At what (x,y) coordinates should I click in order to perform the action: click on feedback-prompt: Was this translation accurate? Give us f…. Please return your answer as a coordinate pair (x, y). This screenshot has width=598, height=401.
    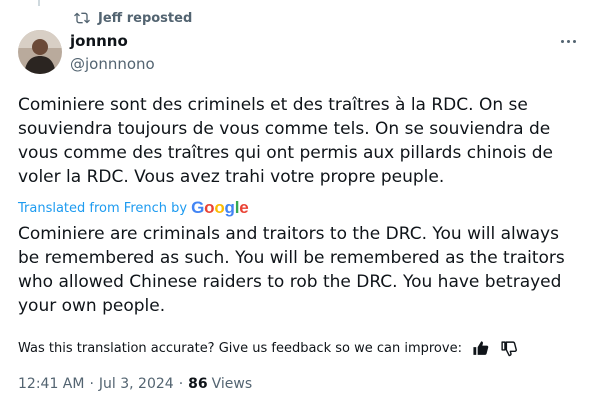
    Looking at the image, I should click on (240, 348).